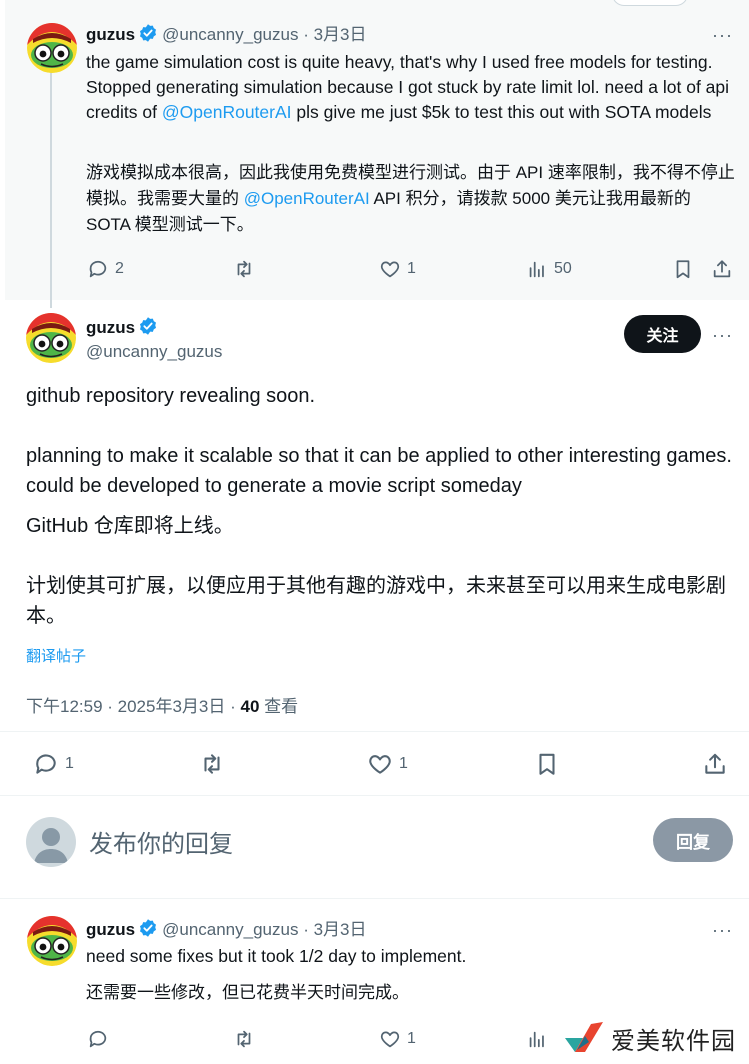 The height and width of the screenshot is (1064, 749). Describe the element at coordinates (549, 269) in the screenshot. I see `views-button: 50` at that location.